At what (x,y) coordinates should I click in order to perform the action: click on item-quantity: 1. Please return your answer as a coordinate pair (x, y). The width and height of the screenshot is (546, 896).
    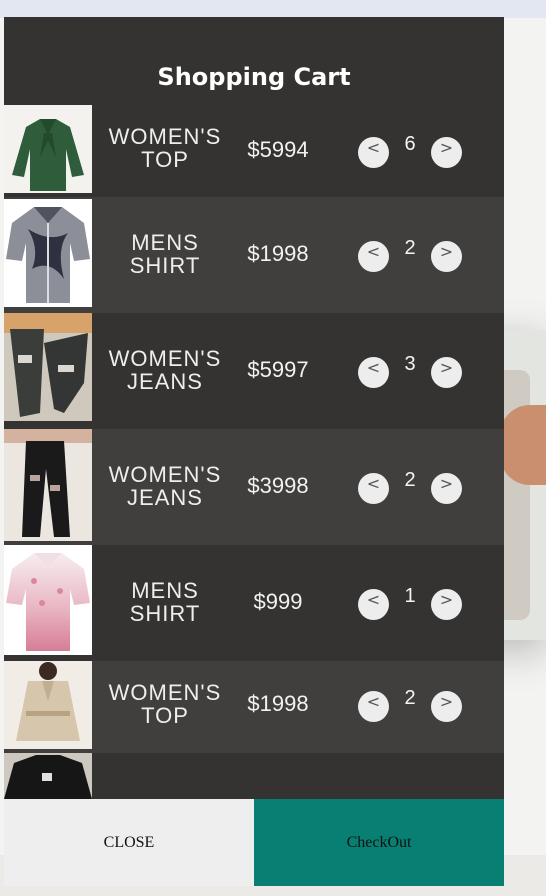
    Looking at the image, I should click on (410, 596).